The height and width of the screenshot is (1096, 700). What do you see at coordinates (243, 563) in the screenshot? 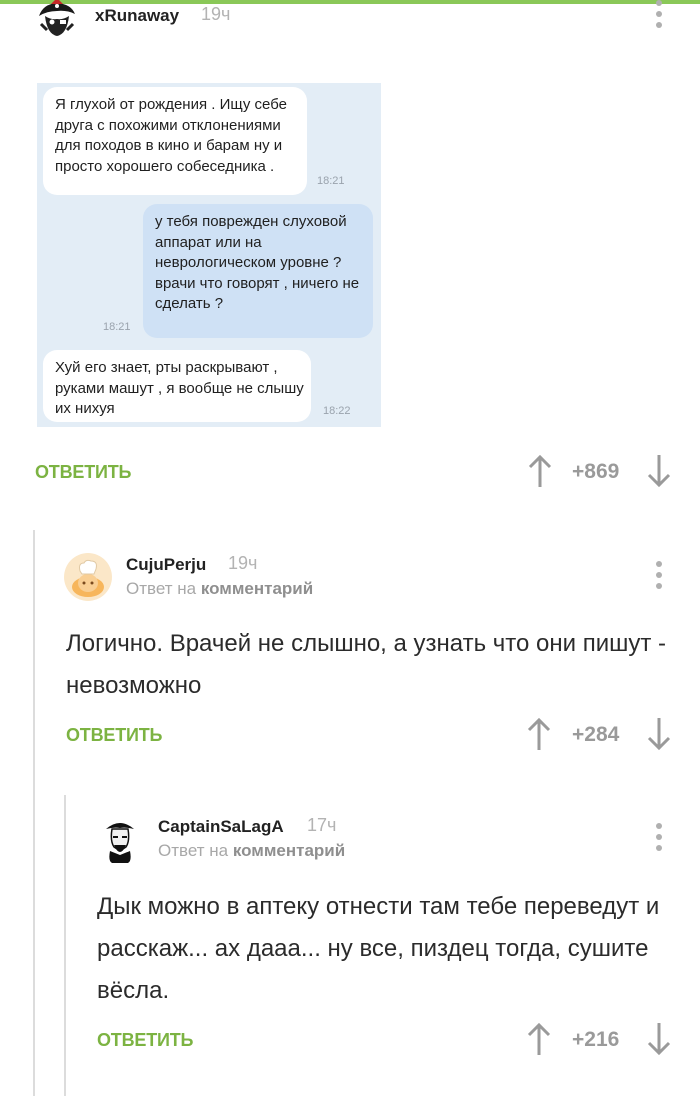
I see `comment-time: 19ч` at bounding box center [243, 563].